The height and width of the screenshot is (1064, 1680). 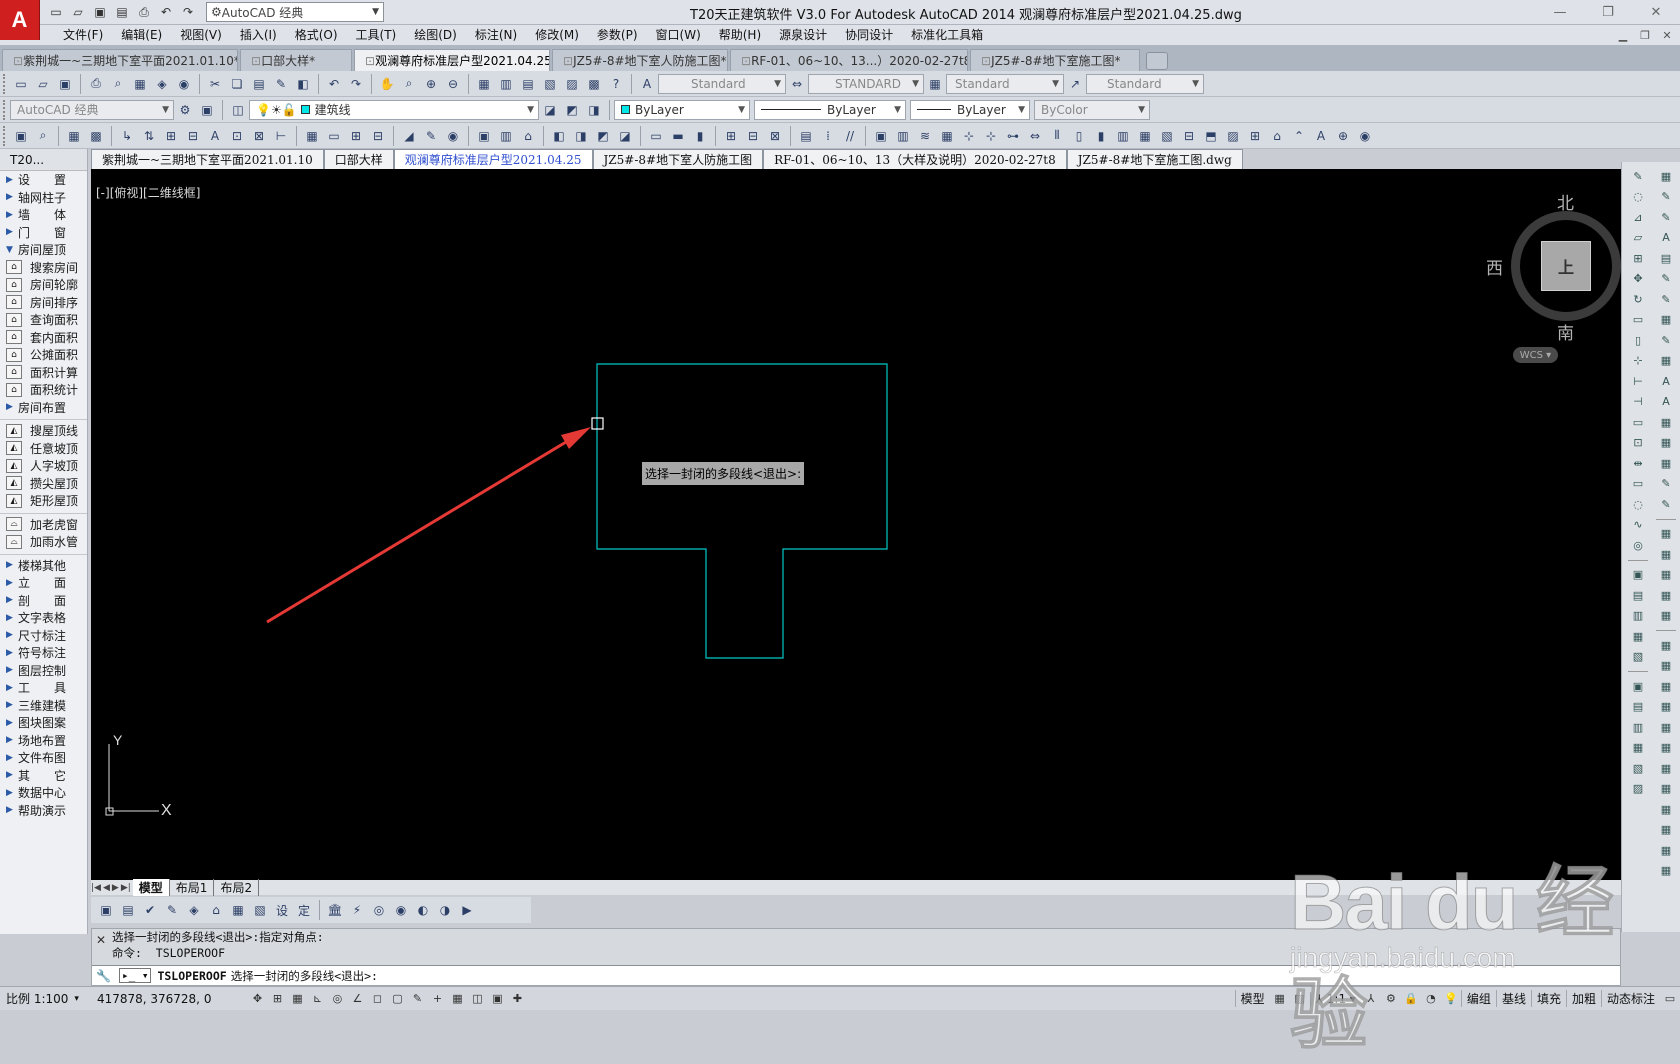 I want to click on toolbar-tool-icon: ▭, so click(x=656, y=136).